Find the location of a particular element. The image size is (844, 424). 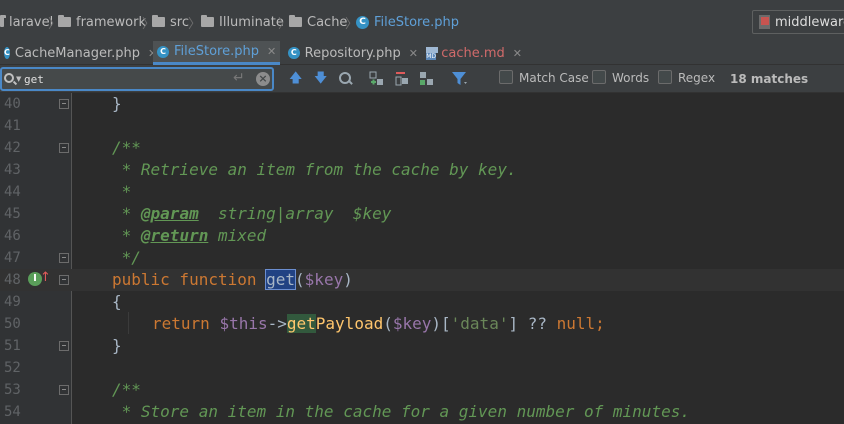

tab-repository: C Repository.php ✕ is located at coordinates (351, 53).